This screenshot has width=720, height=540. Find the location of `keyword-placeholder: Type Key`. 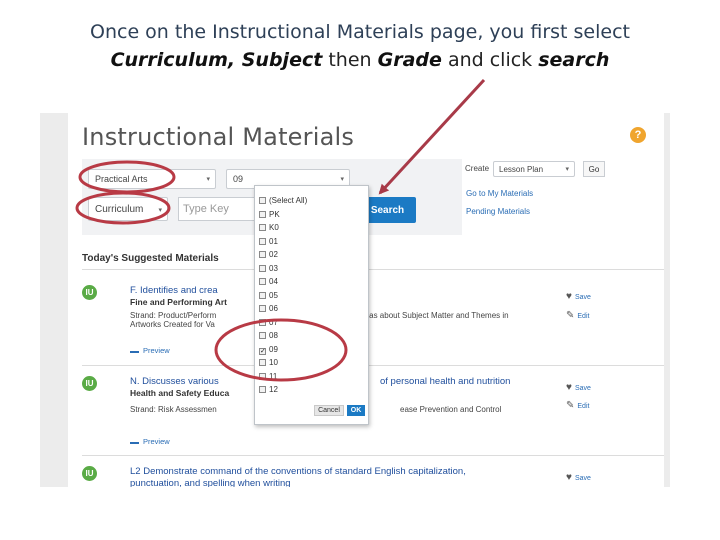

keyword-placeholder: Type Key is located at coordinates (206, 209).